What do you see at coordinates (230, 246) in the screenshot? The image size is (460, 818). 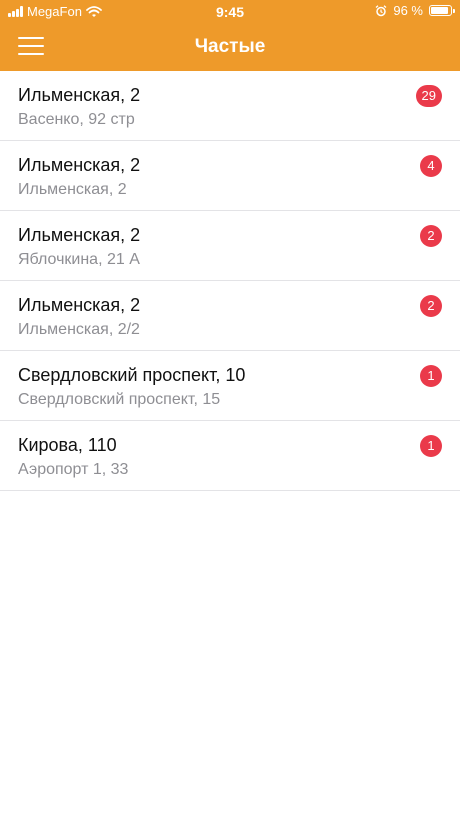 I see `list-item: Ильменская, 2 Яблочкина, 21 А 2` at bounding box center [230, 246].